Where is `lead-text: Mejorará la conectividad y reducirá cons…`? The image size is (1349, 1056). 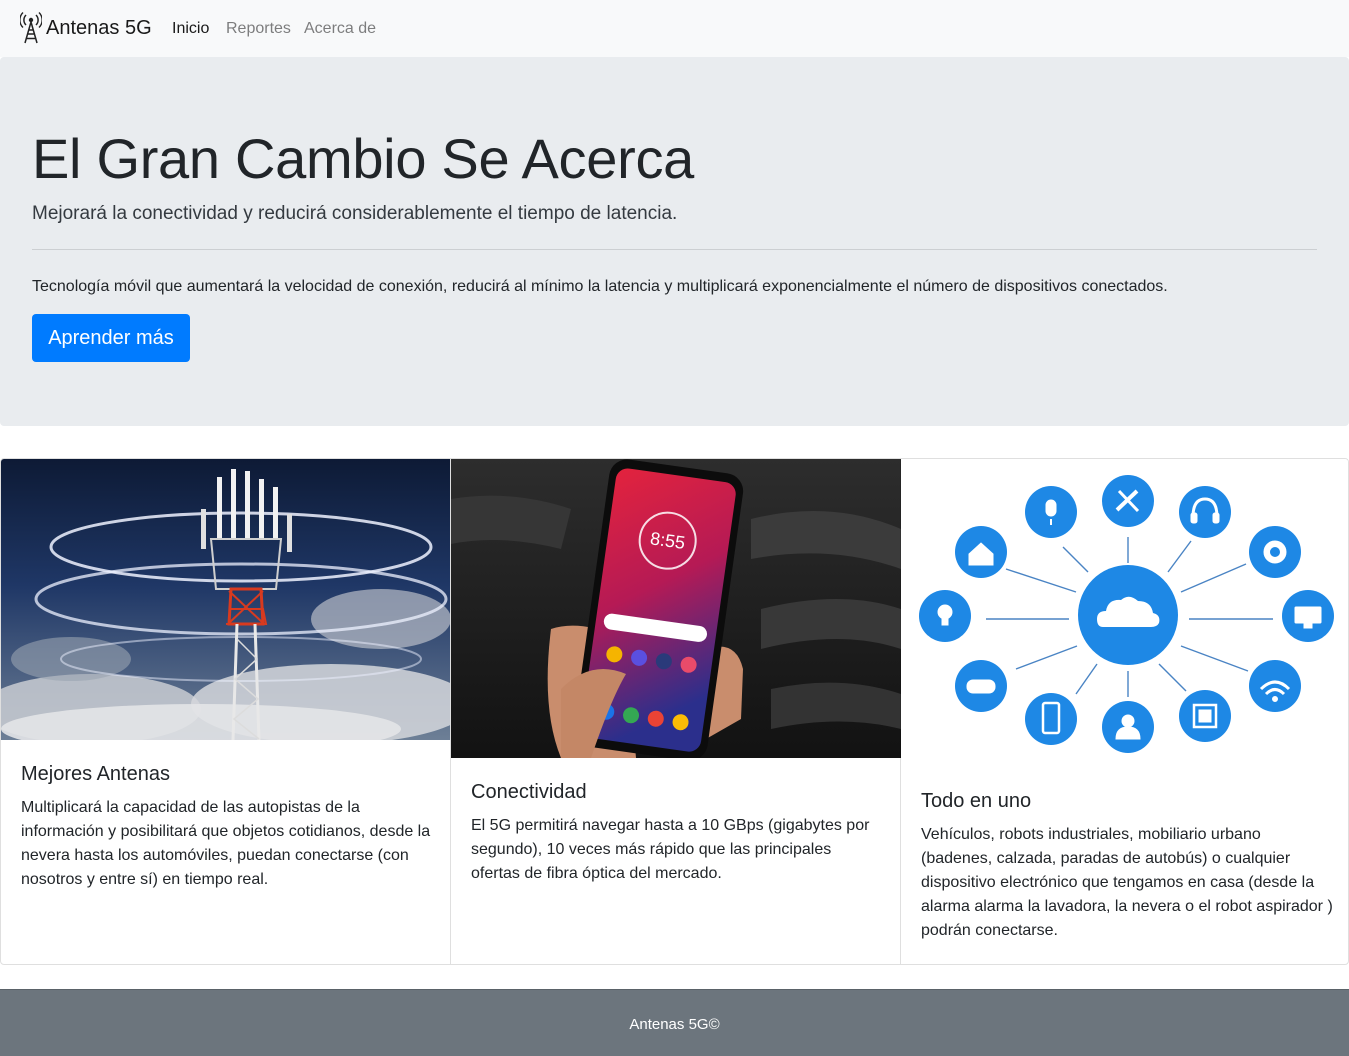 lead-text: Mejorará la conectividad y reducirá cons… is located at coordinates (355, 213).